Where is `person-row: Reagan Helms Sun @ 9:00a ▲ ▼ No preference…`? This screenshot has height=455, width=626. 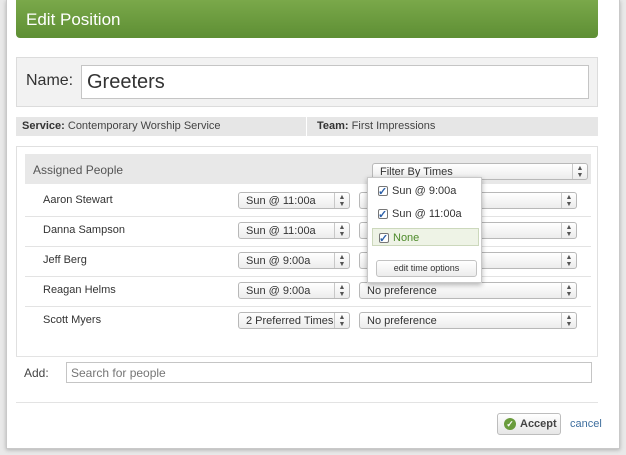
person-row: Reagan Helms Sun @ 9:00a ▲ ▼ No preference… is located at coordinates (308, 291).